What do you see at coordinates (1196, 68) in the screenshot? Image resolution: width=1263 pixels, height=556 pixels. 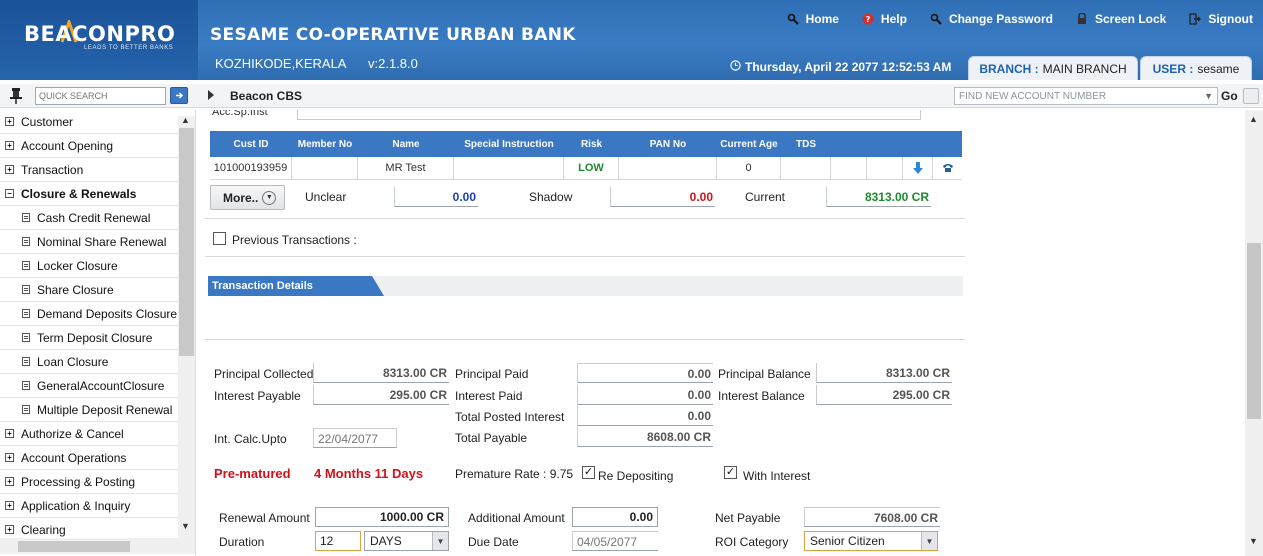 I see `user-tab: USER : sesame` at bounding box center [1196, 68].